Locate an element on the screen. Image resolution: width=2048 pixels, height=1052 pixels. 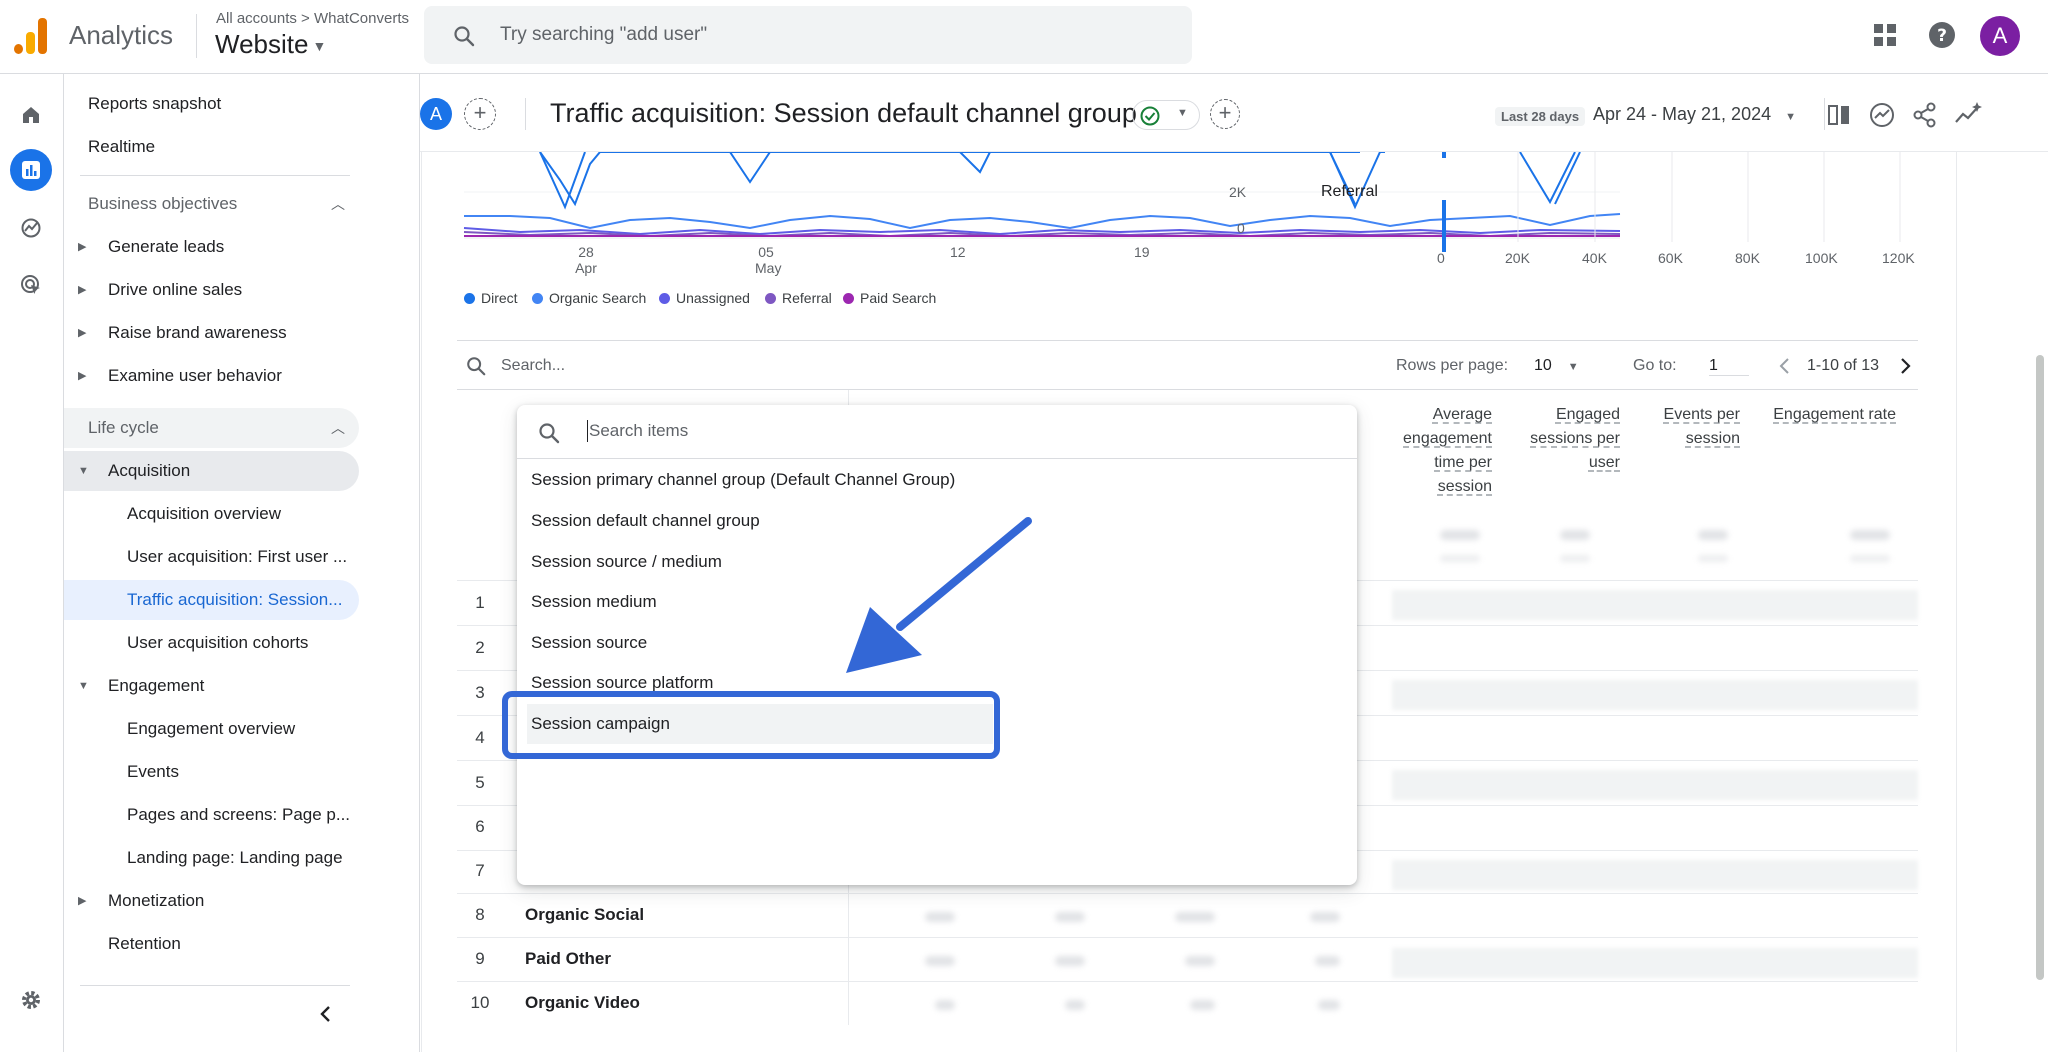
apps-grid-icon is located at coordinates (1885, 35).